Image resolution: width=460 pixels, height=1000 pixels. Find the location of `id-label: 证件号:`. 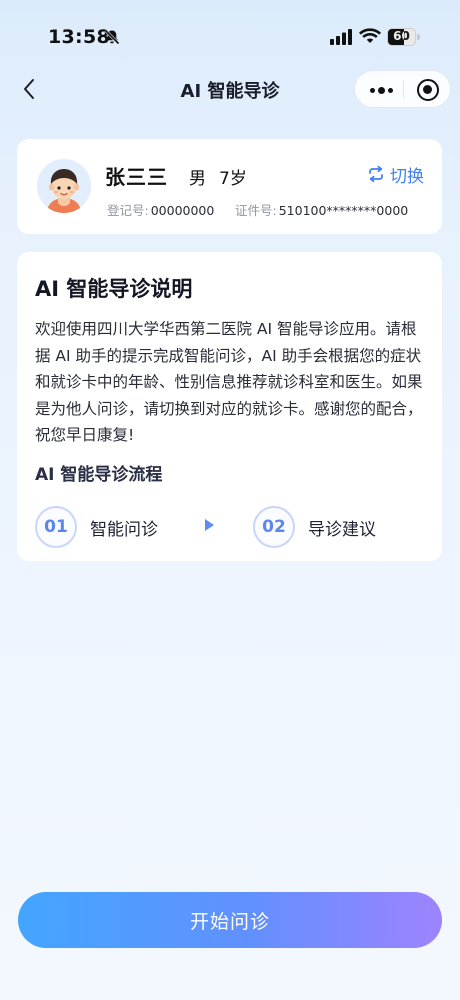

id-label: 证件号: is located at coordinates (256, 210).